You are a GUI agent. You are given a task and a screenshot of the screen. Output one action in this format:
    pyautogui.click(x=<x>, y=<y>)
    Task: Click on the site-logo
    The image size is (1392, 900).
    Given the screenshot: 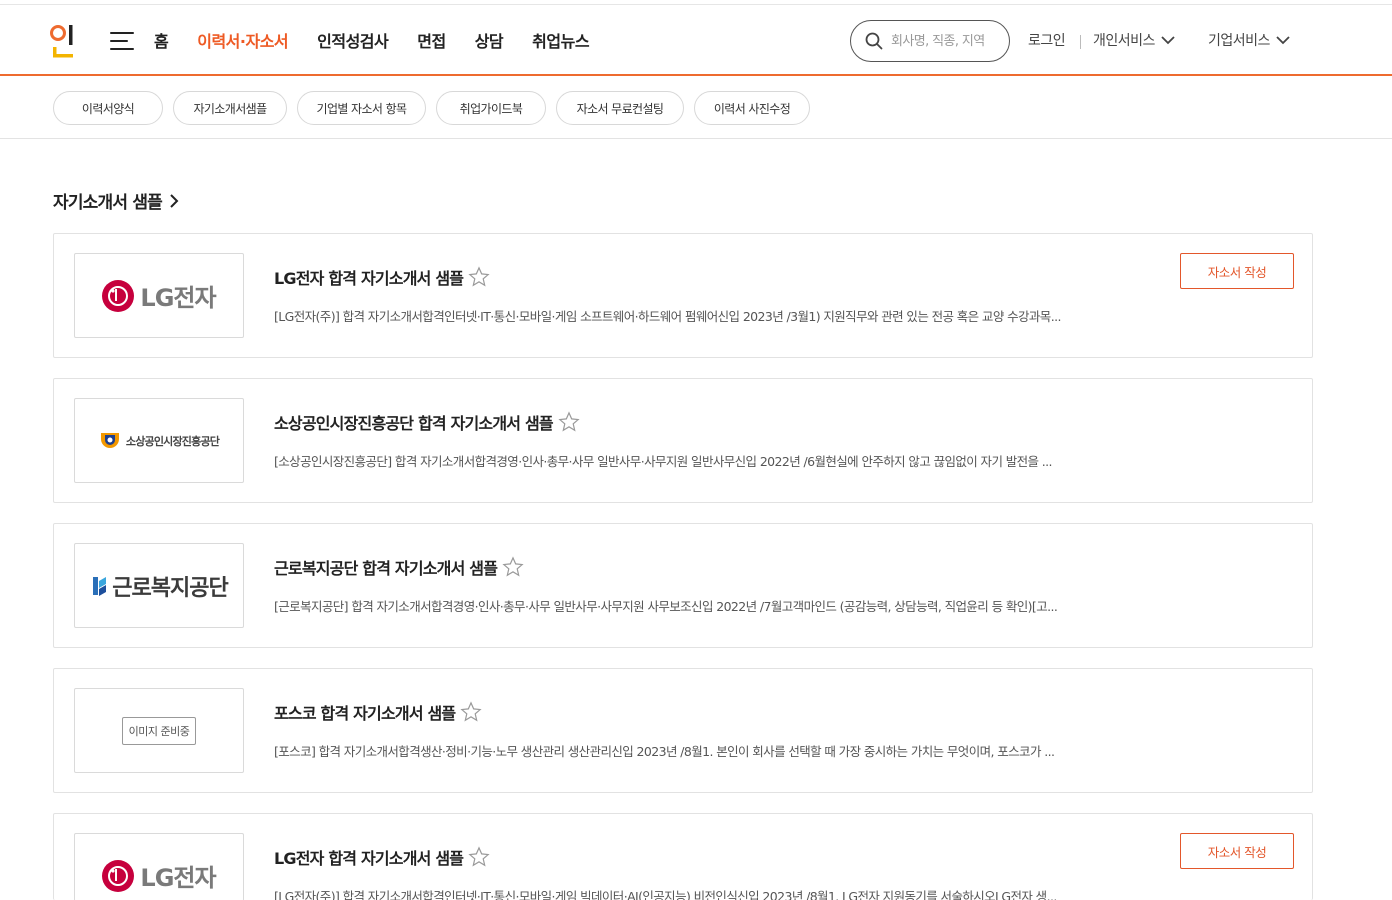 What is the action you would take?
    pyautogui.click(x=64, y=41)
    